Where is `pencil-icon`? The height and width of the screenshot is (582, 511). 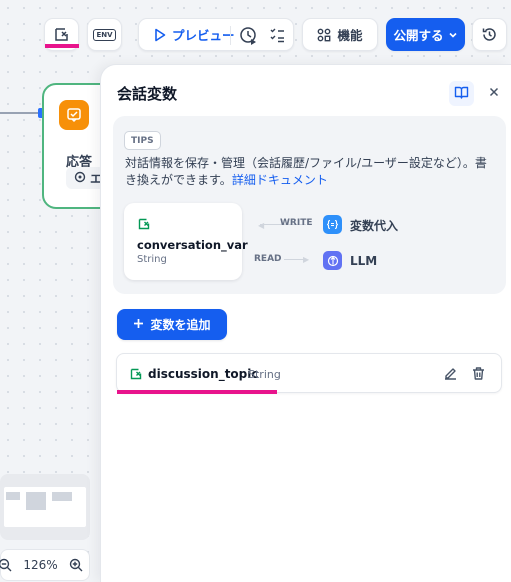 pencil-icon is located at coordinates (450, 374).